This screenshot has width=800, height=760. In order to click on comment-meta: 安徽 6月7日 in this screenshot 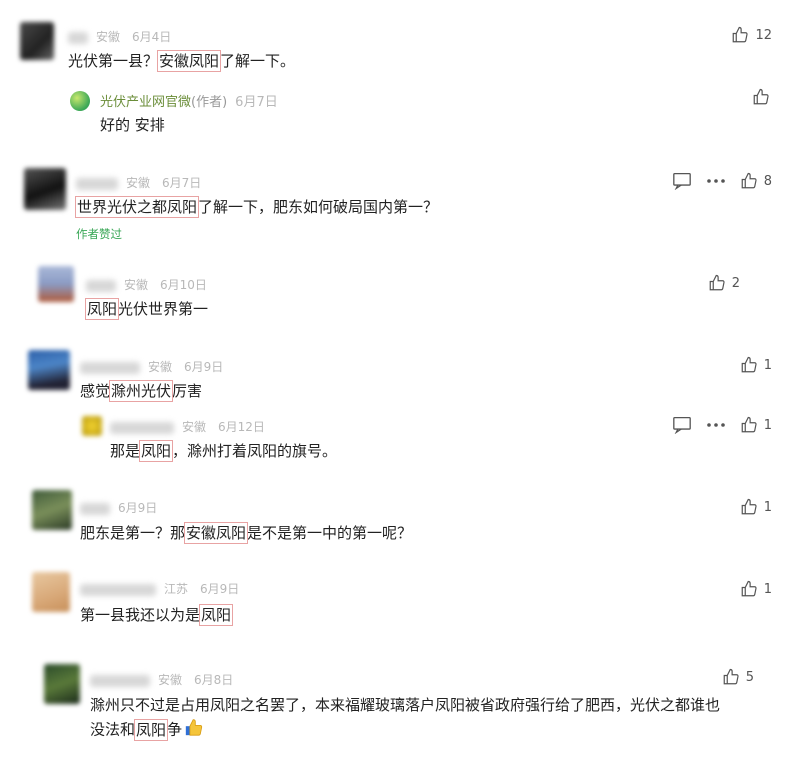, I will do `click(138, 182)`.